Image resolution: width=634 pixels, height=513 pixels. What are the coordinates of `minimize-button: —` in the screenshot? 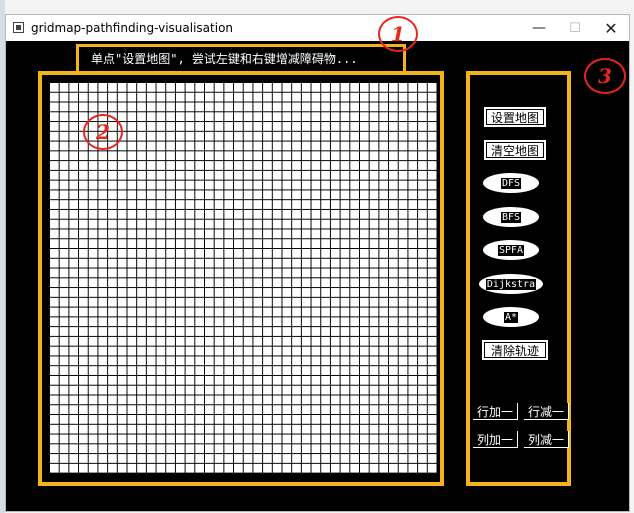 It's located at (539, 28).